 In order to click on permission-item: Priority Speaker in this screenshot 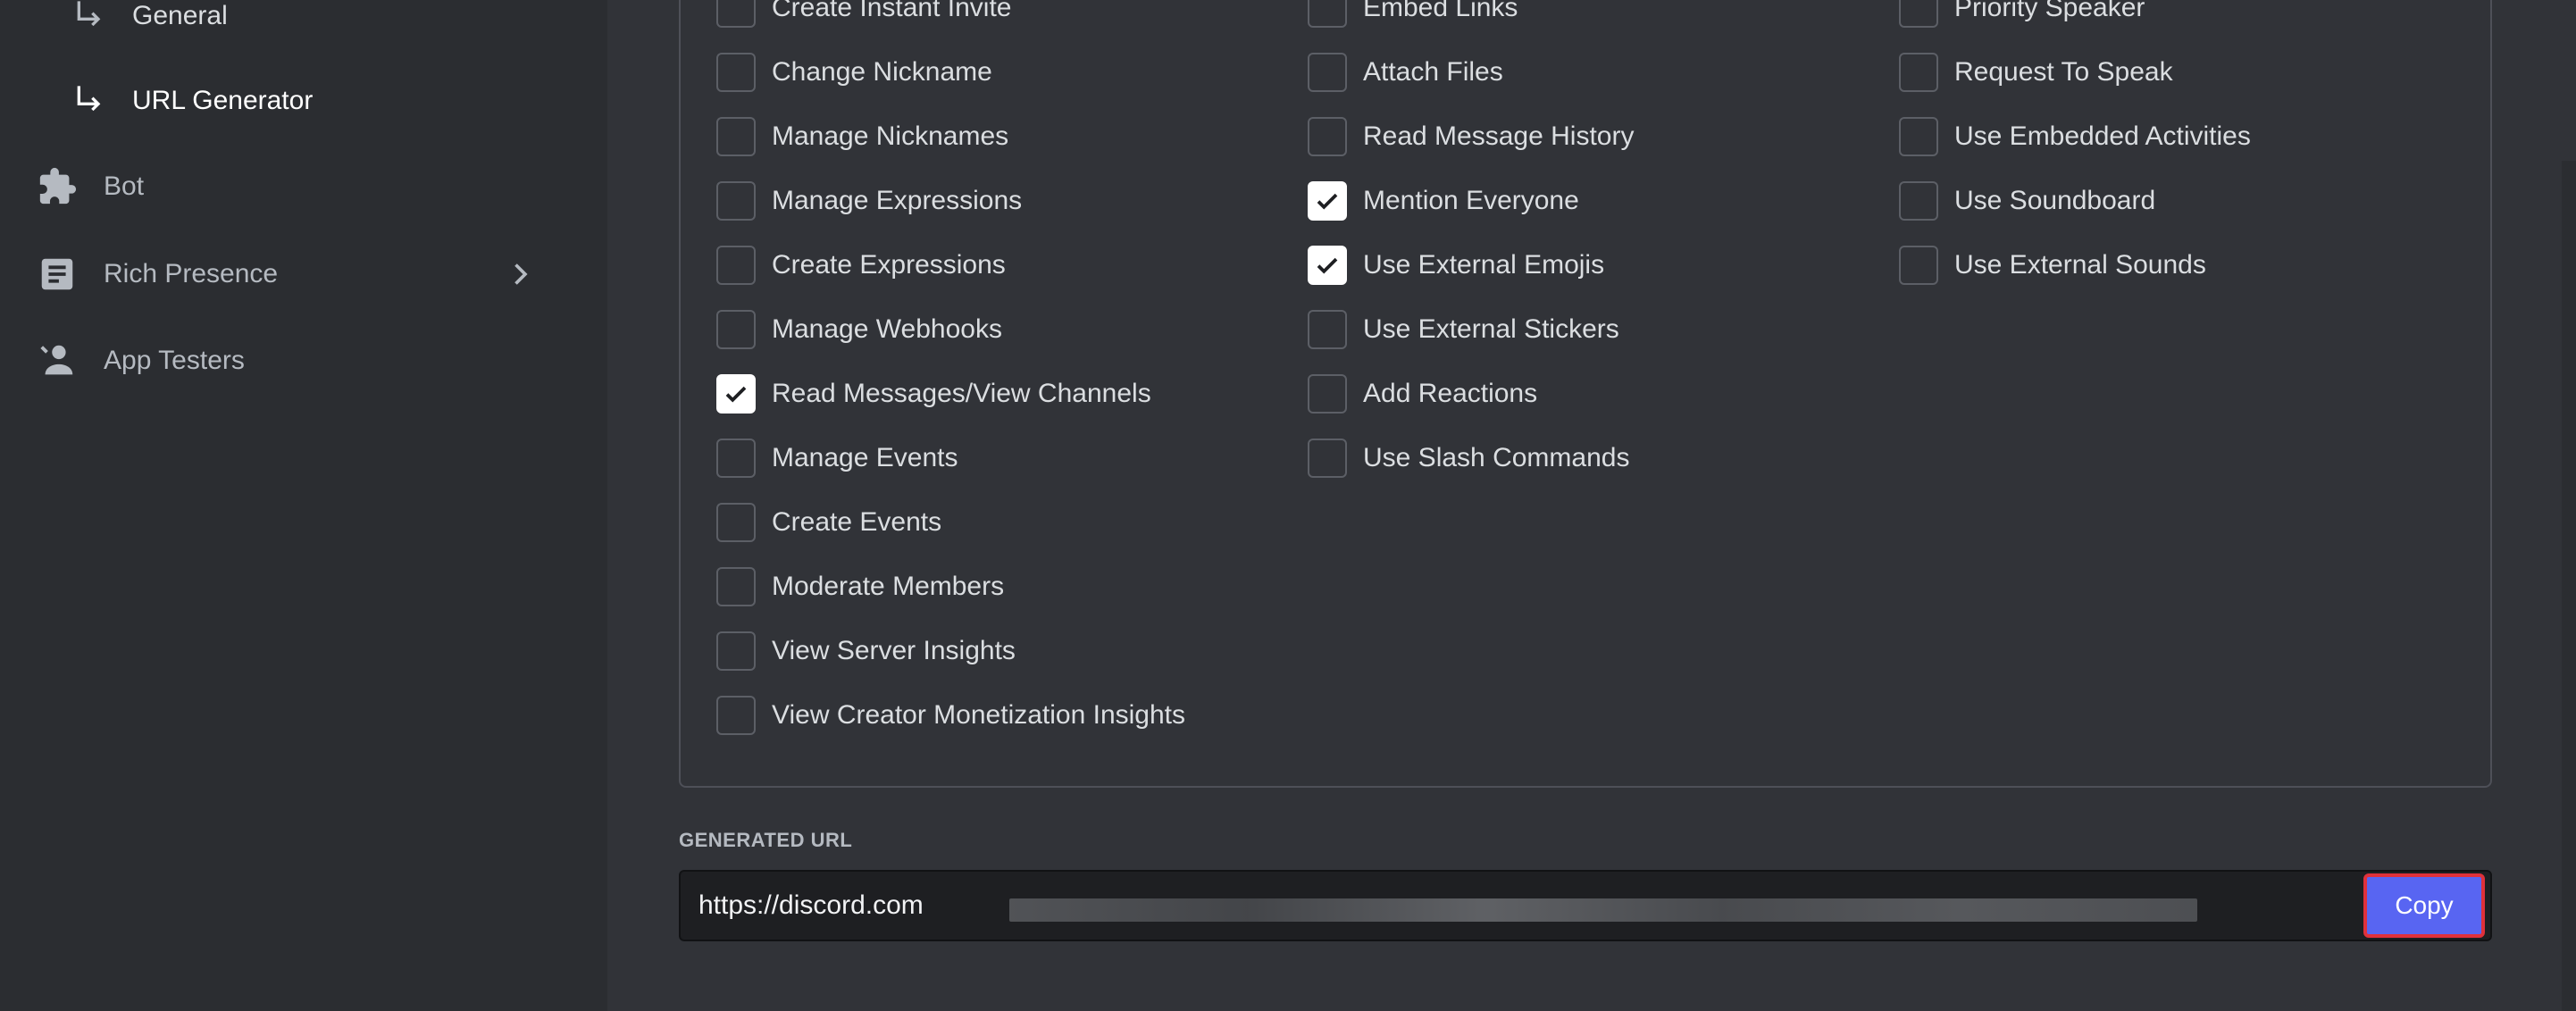, I will do `click(2022, 15)`.